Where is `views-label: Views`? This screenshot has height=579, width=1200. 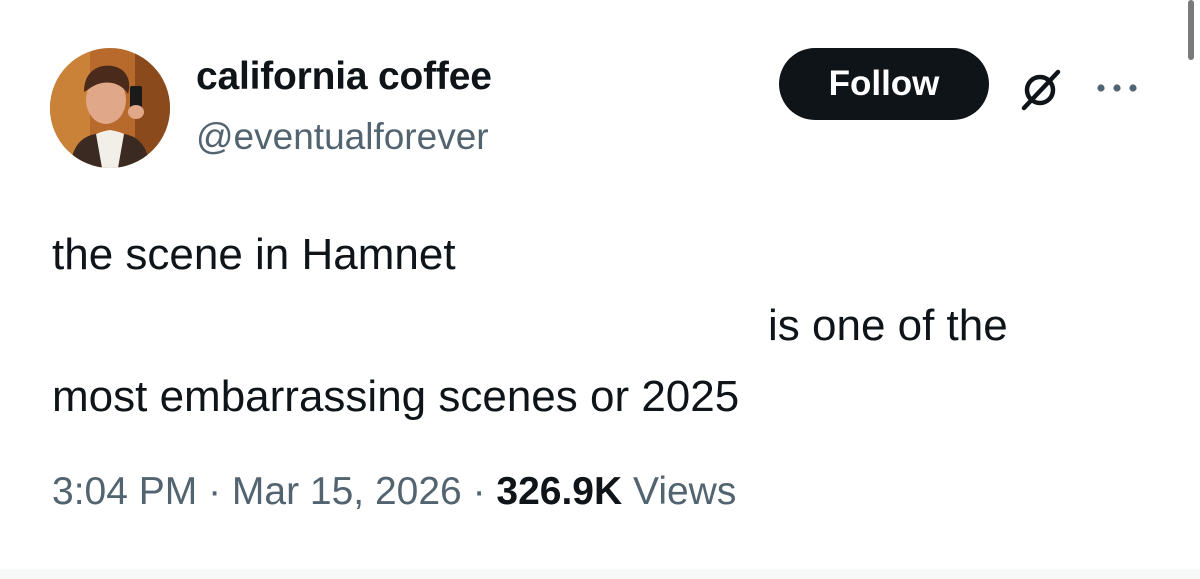 views-label: Views is located at coordinates (679, 491).